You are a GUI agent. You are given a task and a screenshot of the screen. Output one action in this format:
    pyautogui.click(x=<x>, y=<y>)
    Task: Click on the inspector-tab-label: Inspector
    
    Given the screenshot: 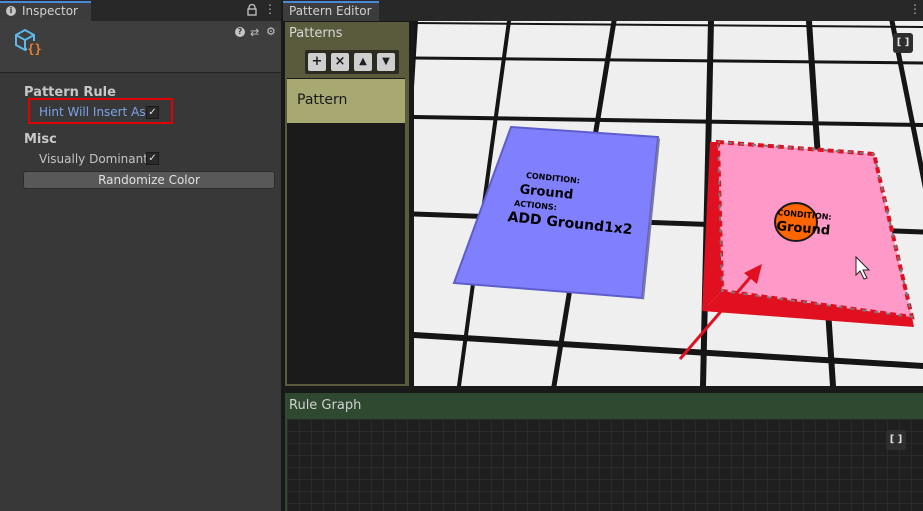 What is the action you would take?
    pyautogui.click(x=50, y=11)
    